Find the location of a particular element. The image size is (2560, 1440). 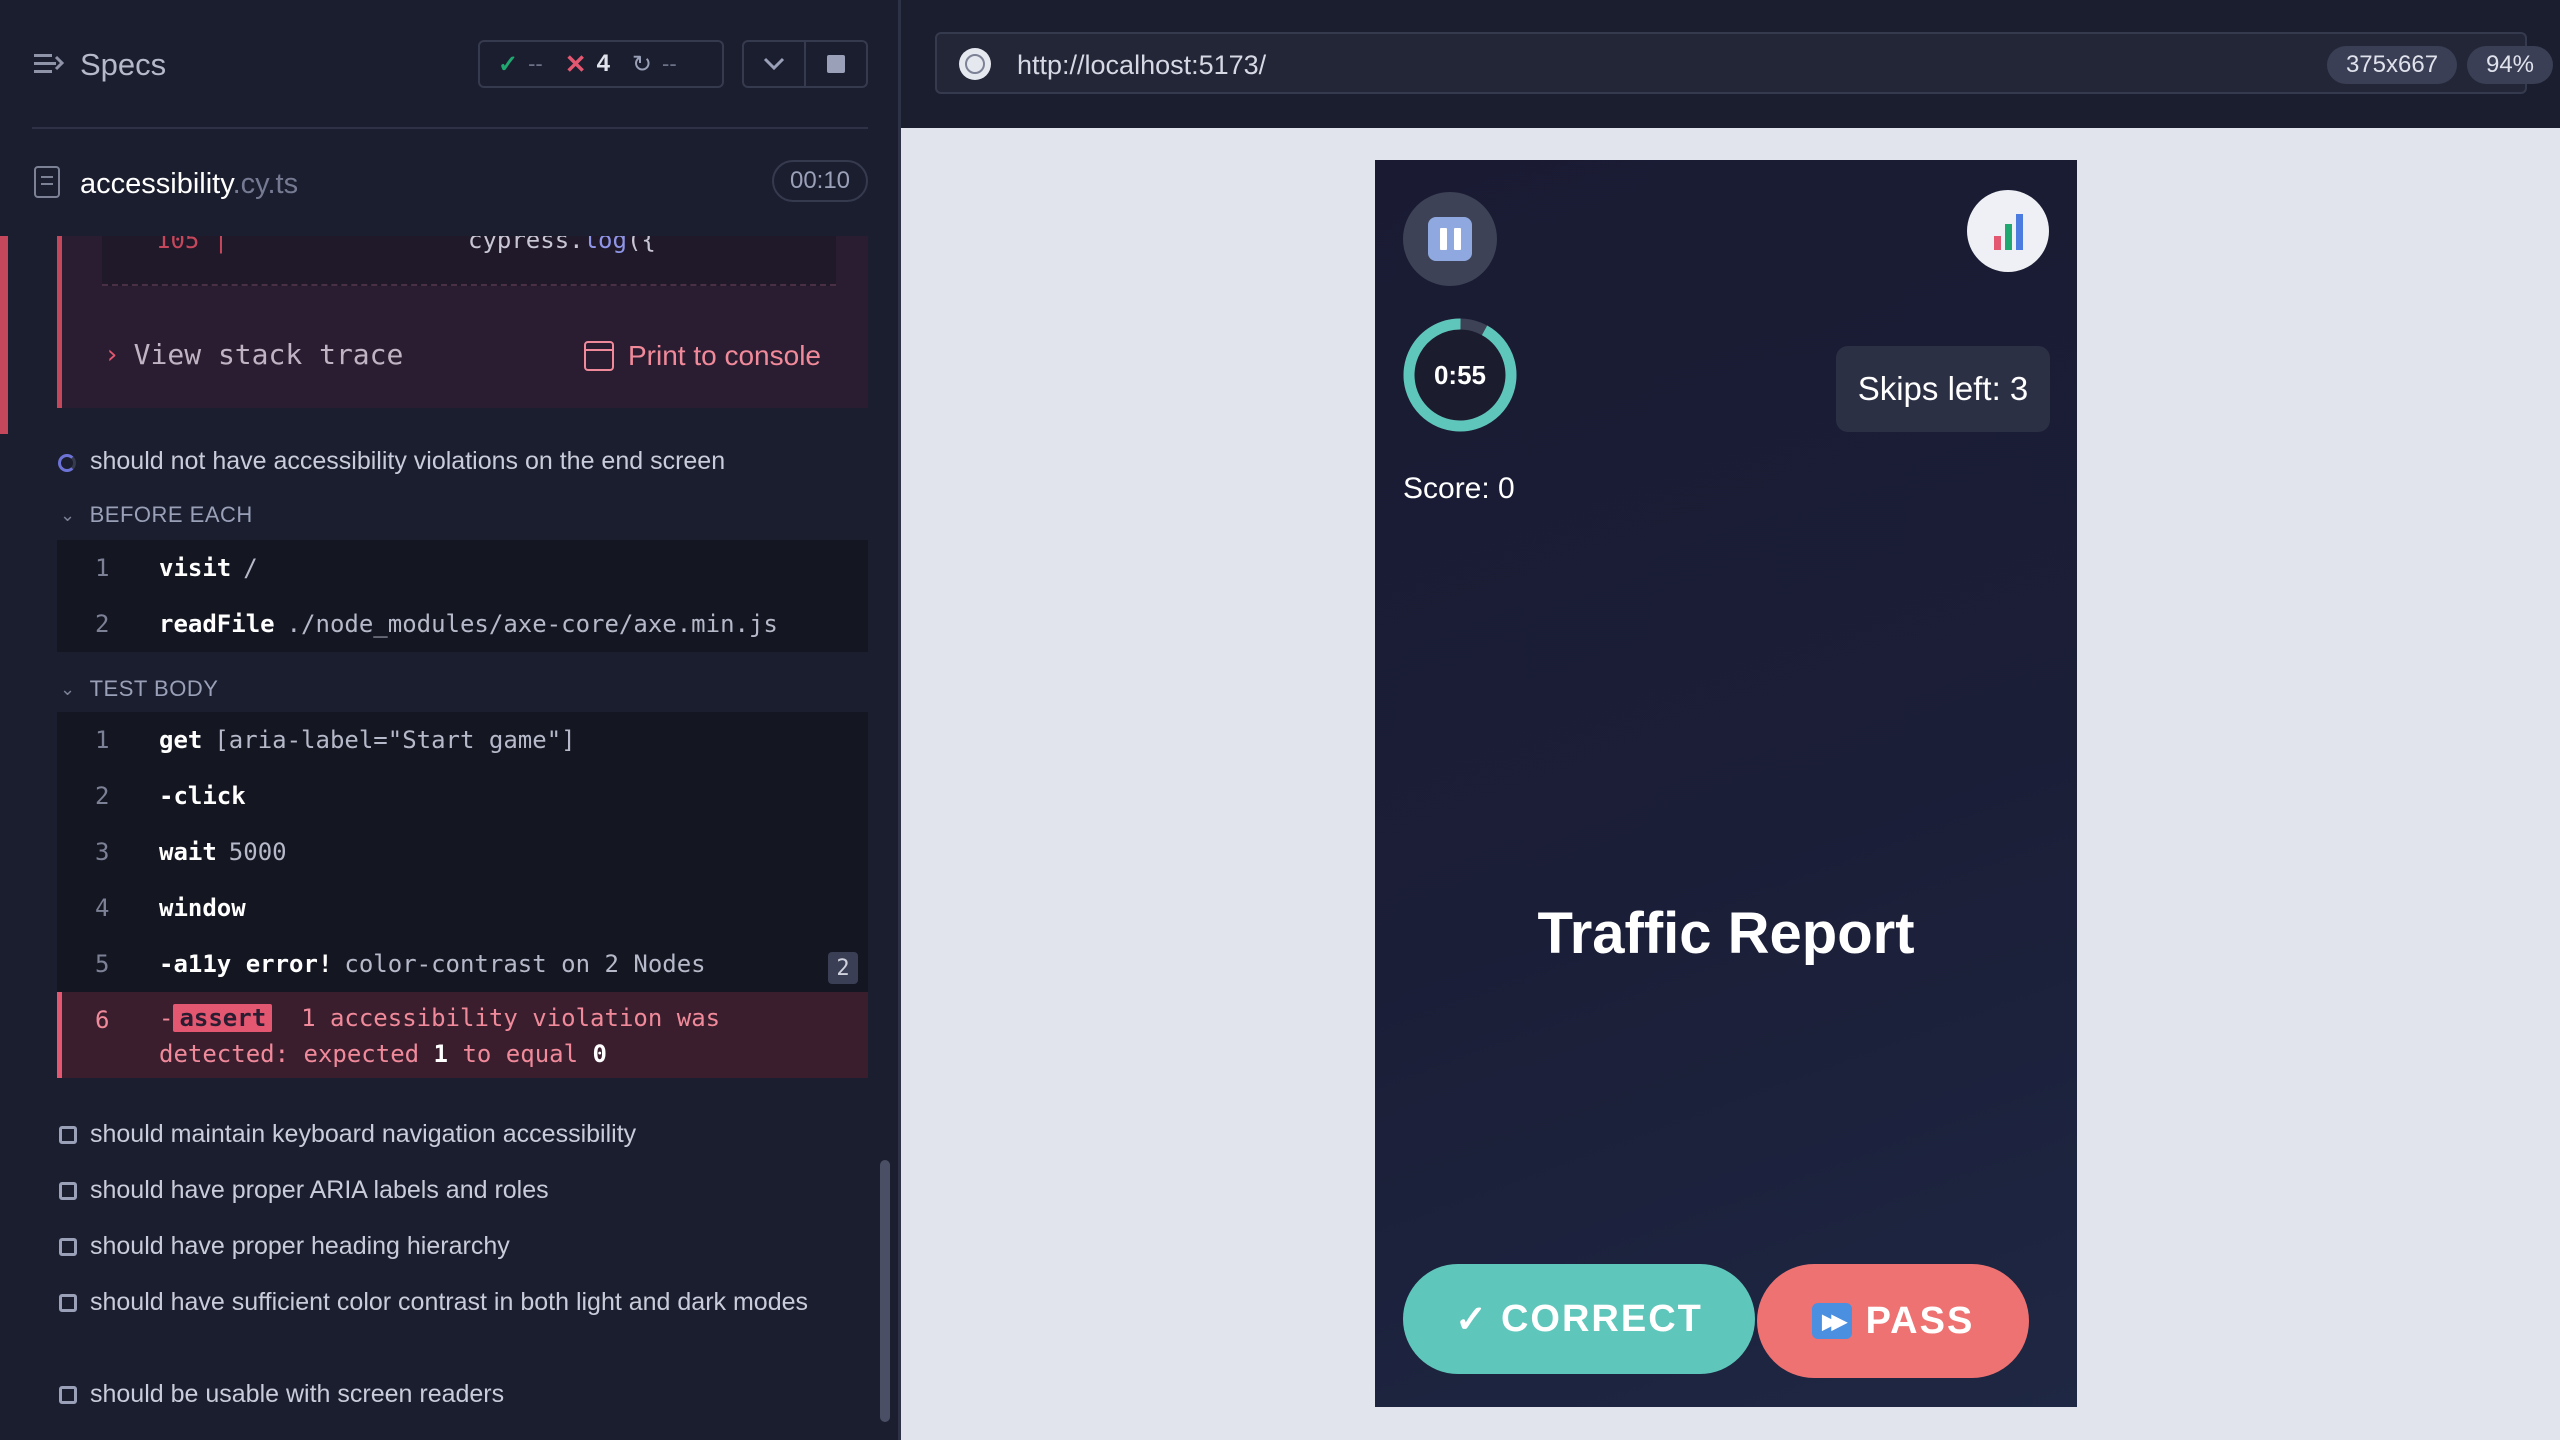

print-to-console-button: Print to console is located at coordinates (702, 356).